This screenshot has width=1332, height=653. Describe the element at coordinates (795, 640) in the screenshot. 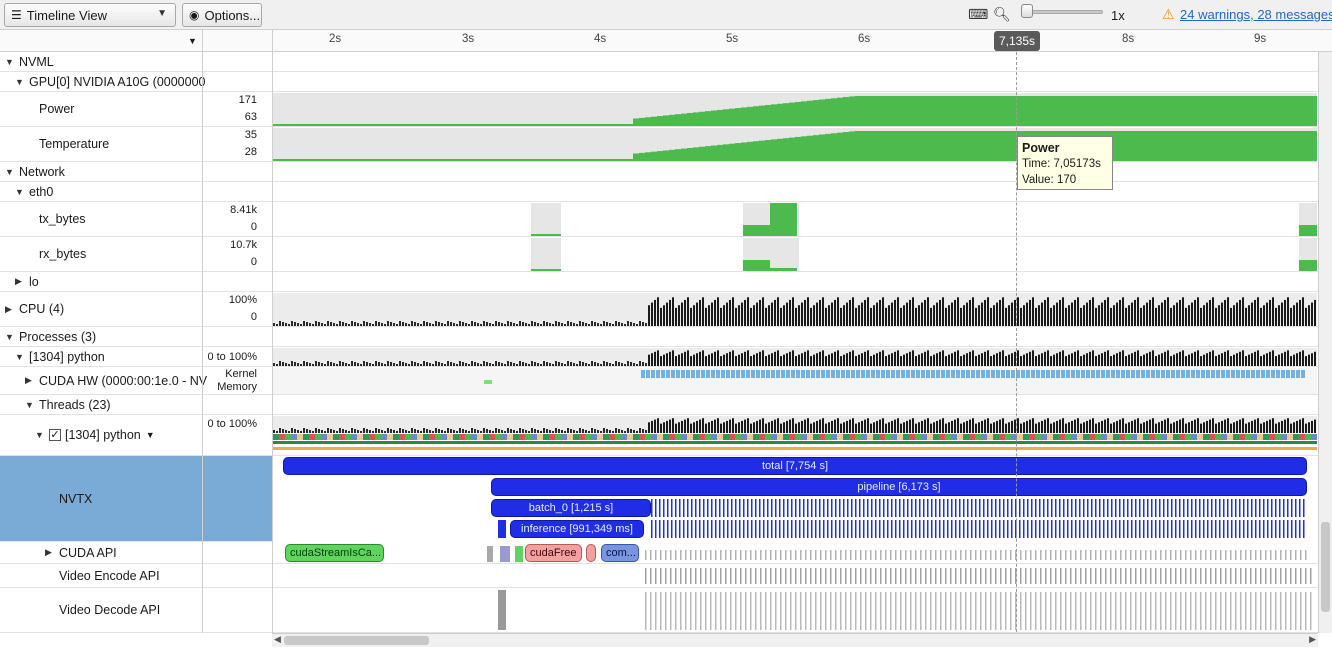

I see `horizontal-scrollbar: ◀ ▶` at that location.